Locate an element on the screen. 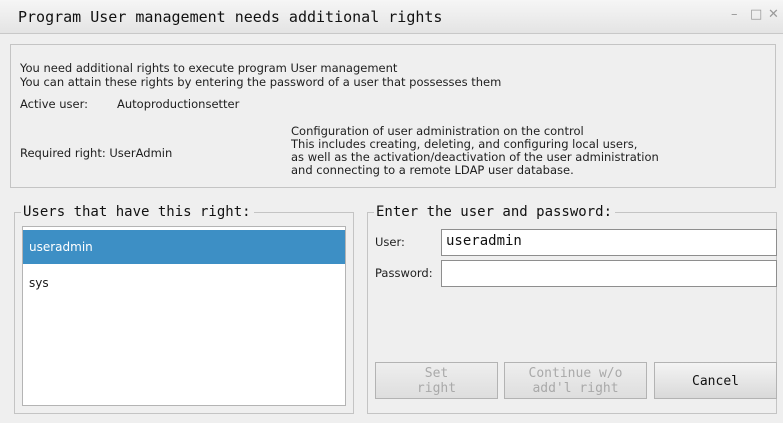  cancel-button: Cancel is located at coordinates (715, 380).